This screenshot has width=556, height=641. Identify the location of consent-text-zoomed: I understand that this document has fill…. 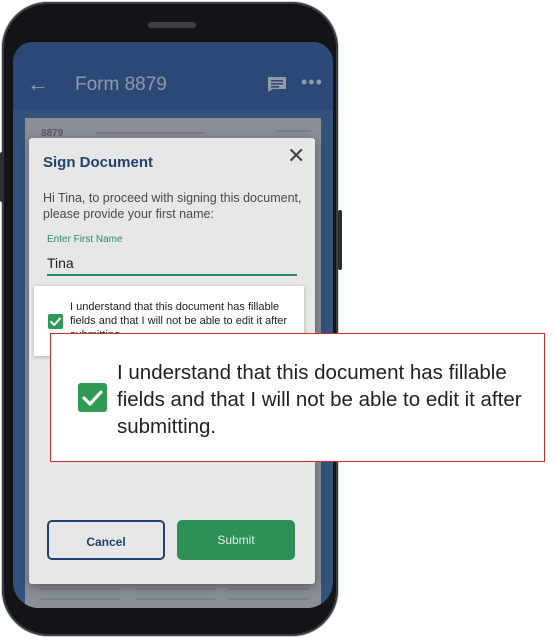
(319, 399).